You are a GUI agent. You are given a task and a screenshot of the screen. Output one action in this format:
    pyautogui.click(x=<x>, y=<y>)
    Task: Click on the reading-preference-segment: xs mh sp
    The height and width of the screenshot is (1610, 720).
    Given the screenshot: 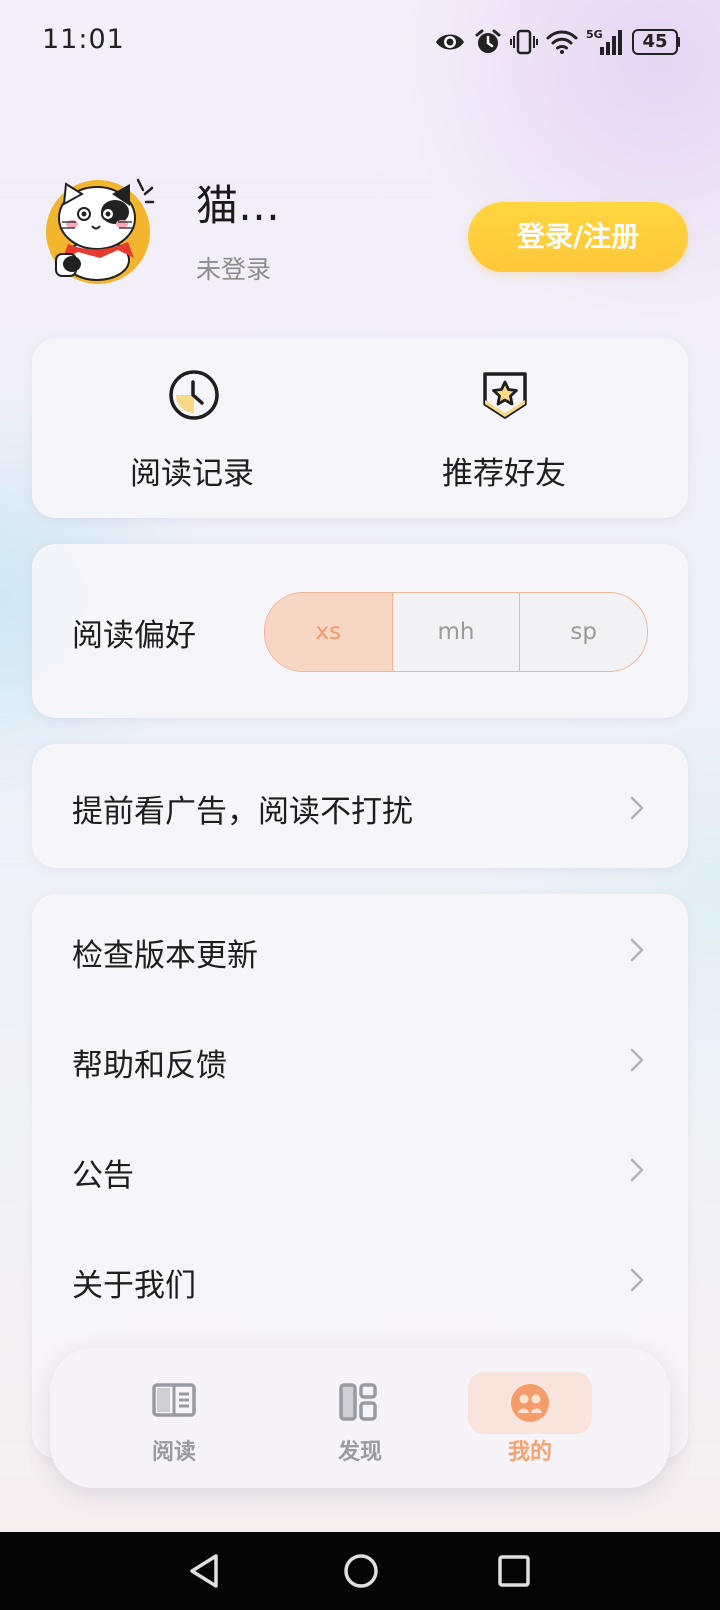 What is the action you would take?
    pyautogui.click(x=456, y=632)
    